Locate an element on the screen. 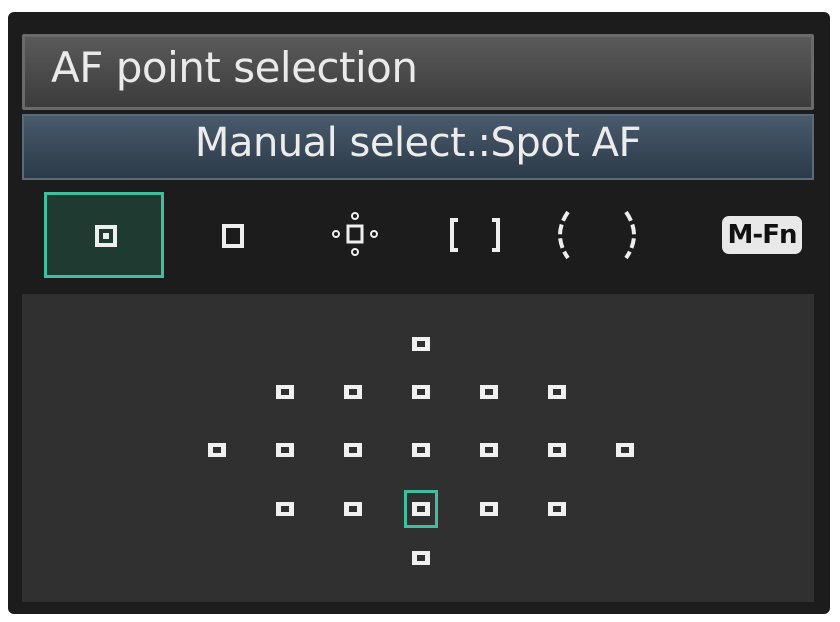  spot-af-icon is located at coordinates (106, 236).